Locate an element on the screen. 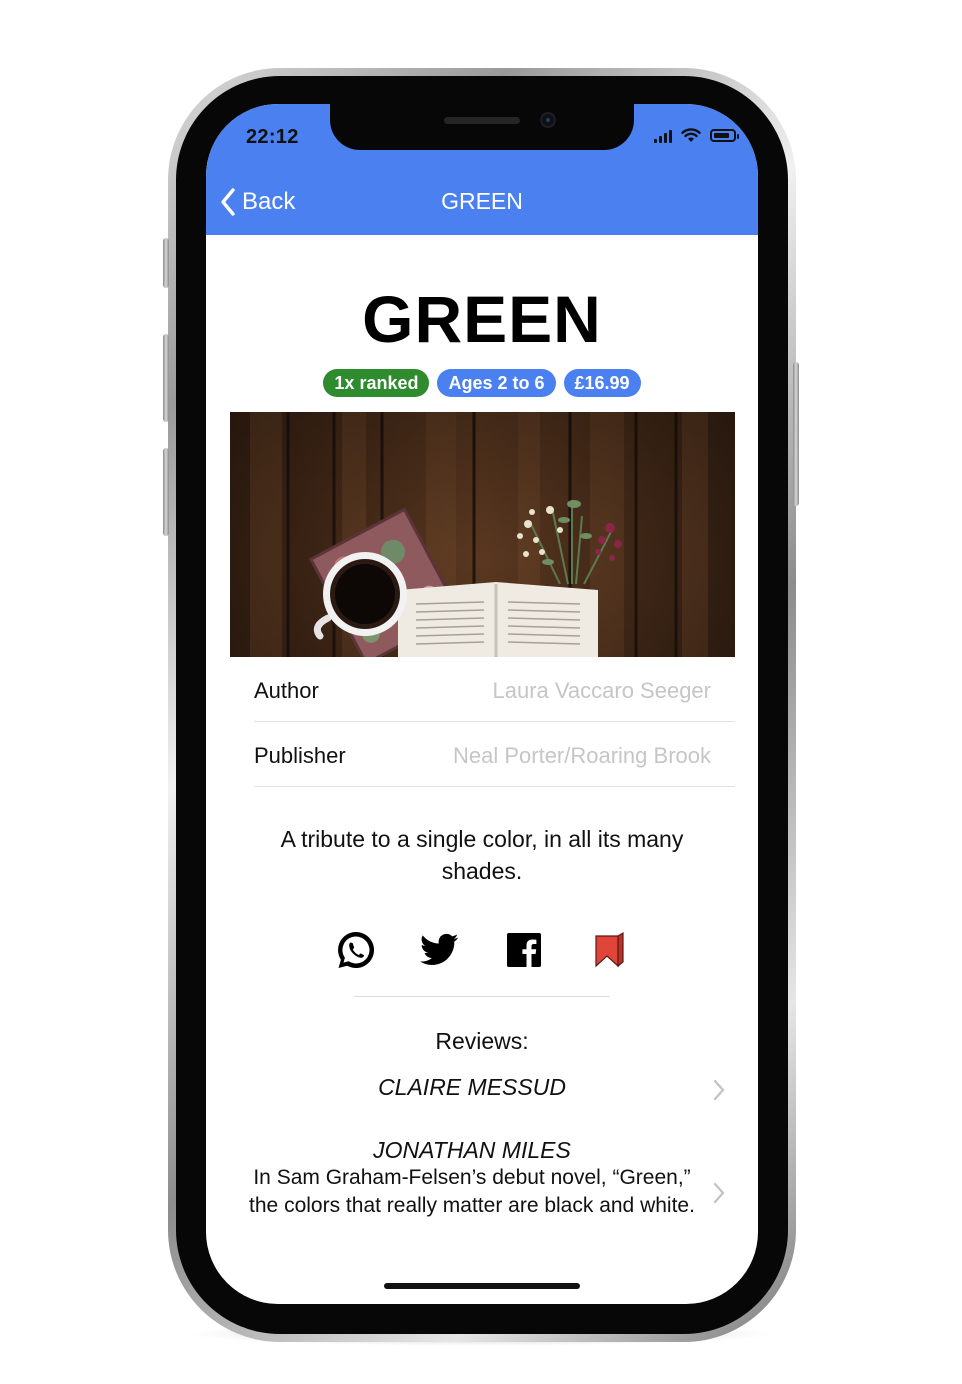 The width and height of the screenshot is (962, 1384). publisher-label: Publisher is located at coordinates (300, 755).